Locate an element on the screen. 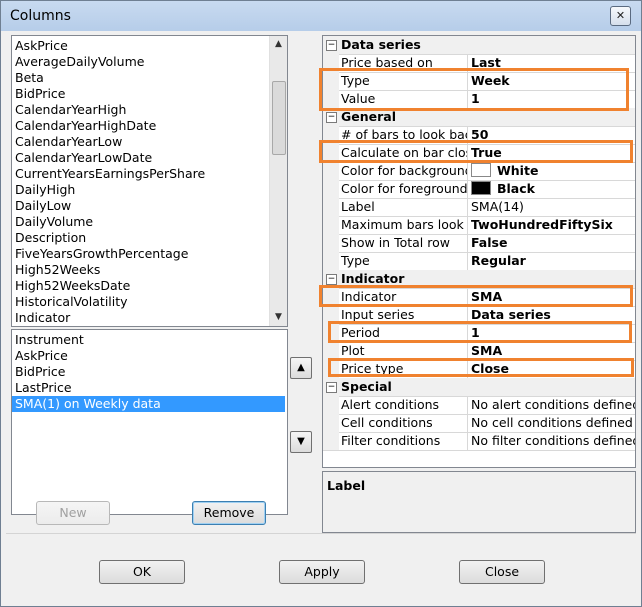 This screenshot has width=642, height=607. scroll-down-icon: ▼ is located at coordinates (278, 317).